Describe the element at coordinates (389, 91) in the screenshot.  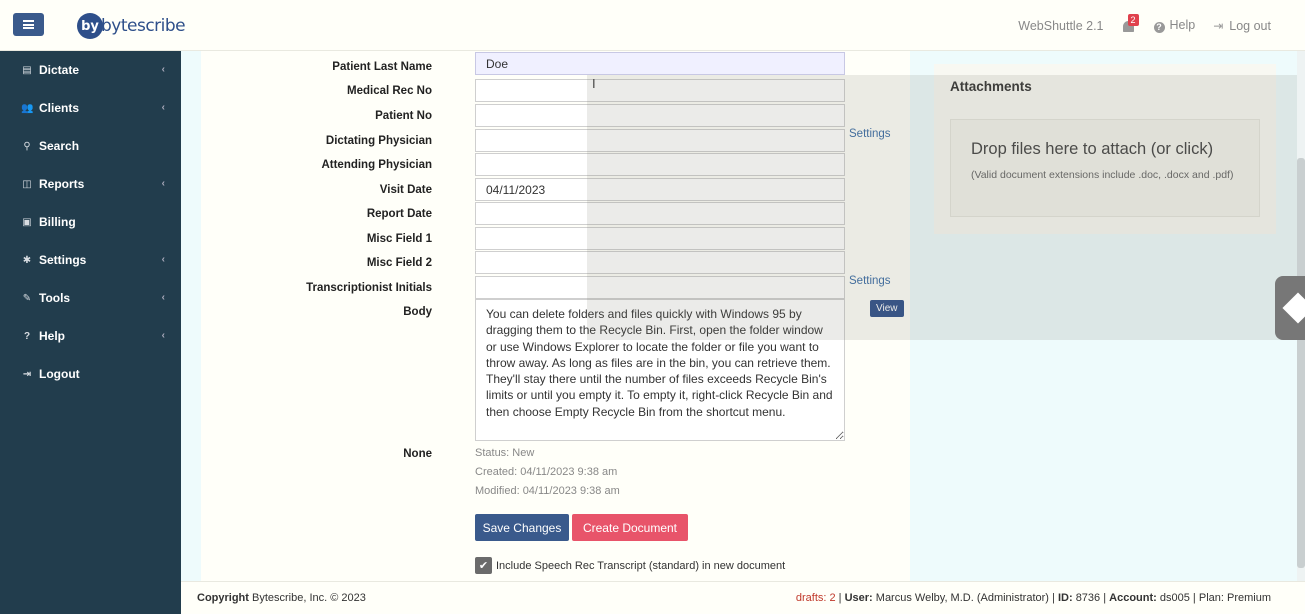
I see `field-label: Medical Rec No` at that location.